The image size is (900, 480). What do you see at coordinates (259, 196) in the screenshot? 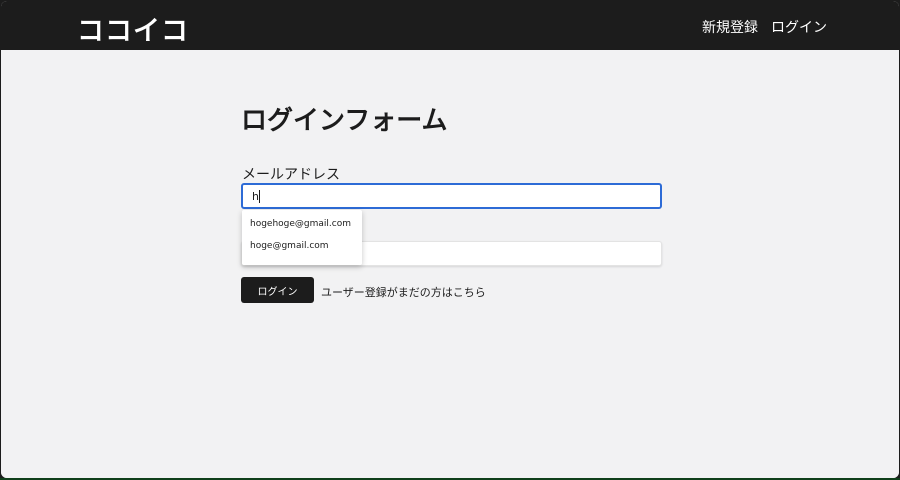
I see `text-caret` at bounding box center [259, 196].